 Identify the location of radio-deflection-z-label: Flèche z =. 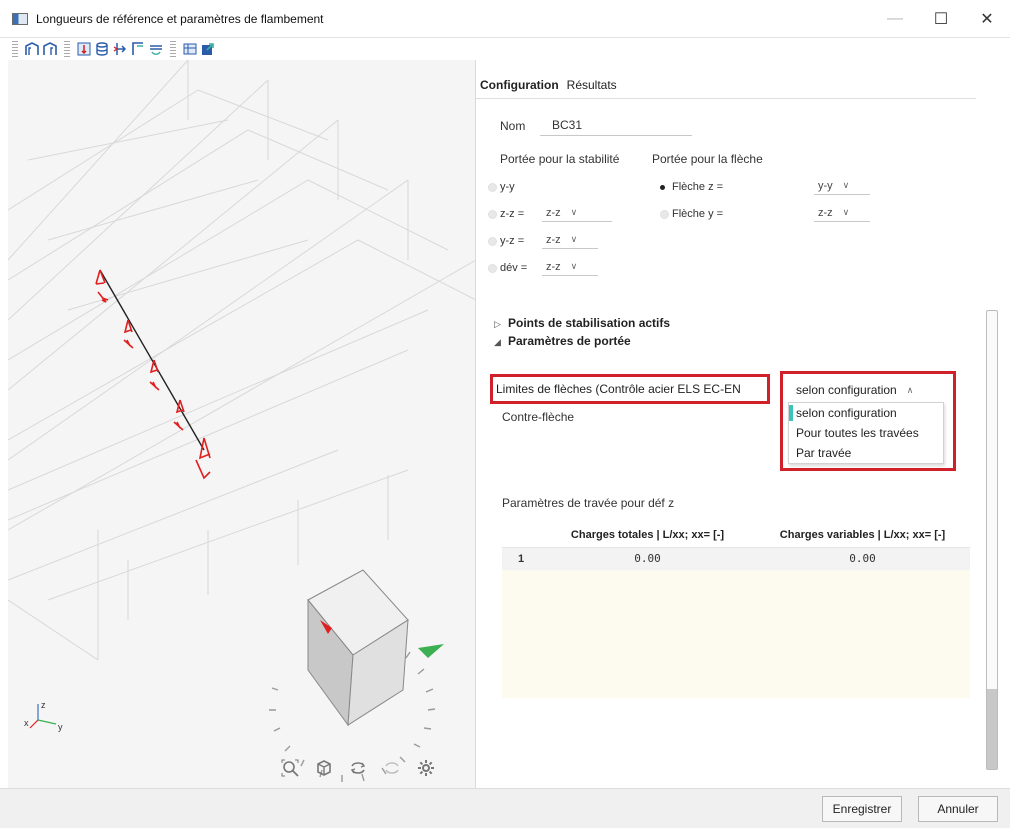
(698, 187).